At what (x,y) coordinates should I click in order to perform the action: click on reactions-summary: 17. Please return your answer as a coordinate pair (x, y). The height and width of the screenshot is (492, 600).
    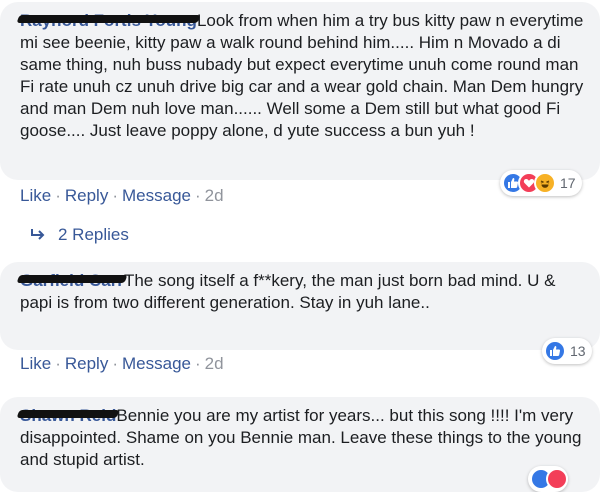
    Looking at the image, I should click on (541, 183).